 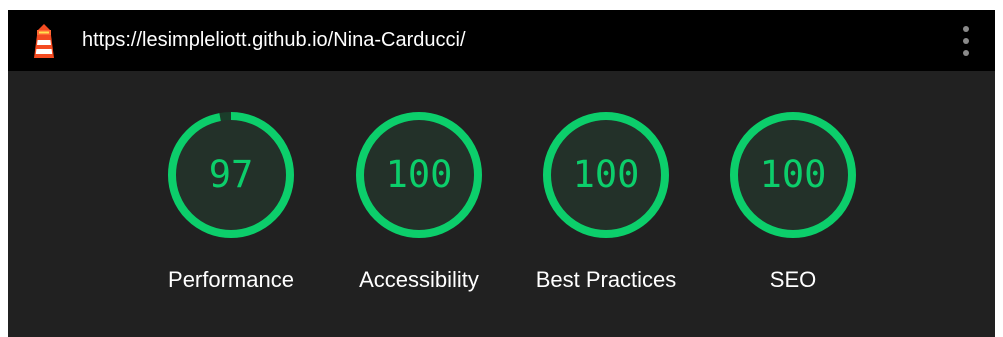 What do you see at coordinates (231, 205) in the screenshot?
I see `gauge-performance: 97 Performance` at bounding box center [231, 205].